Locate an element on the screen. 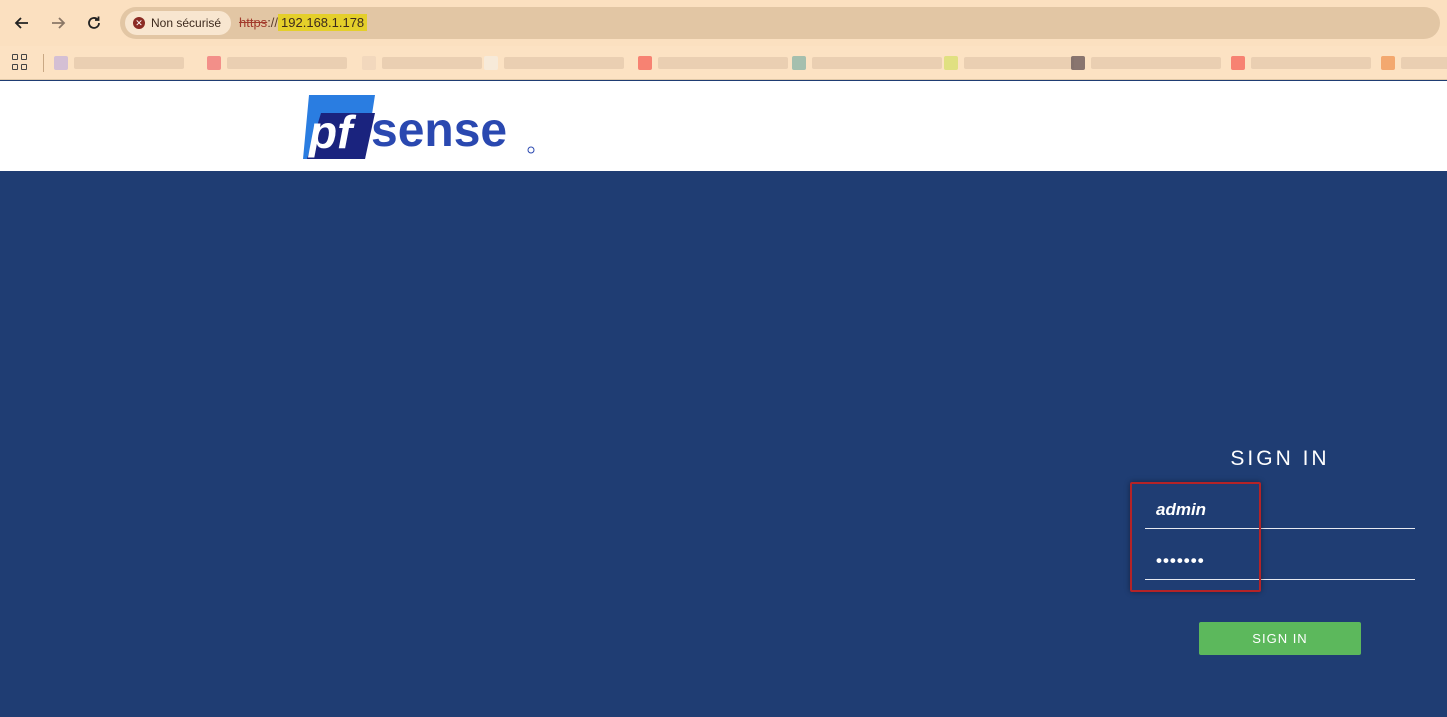 This screenshot has height=717, width=1447. url-text: https://192.168.1.178 is located at coordinates (303, 22).